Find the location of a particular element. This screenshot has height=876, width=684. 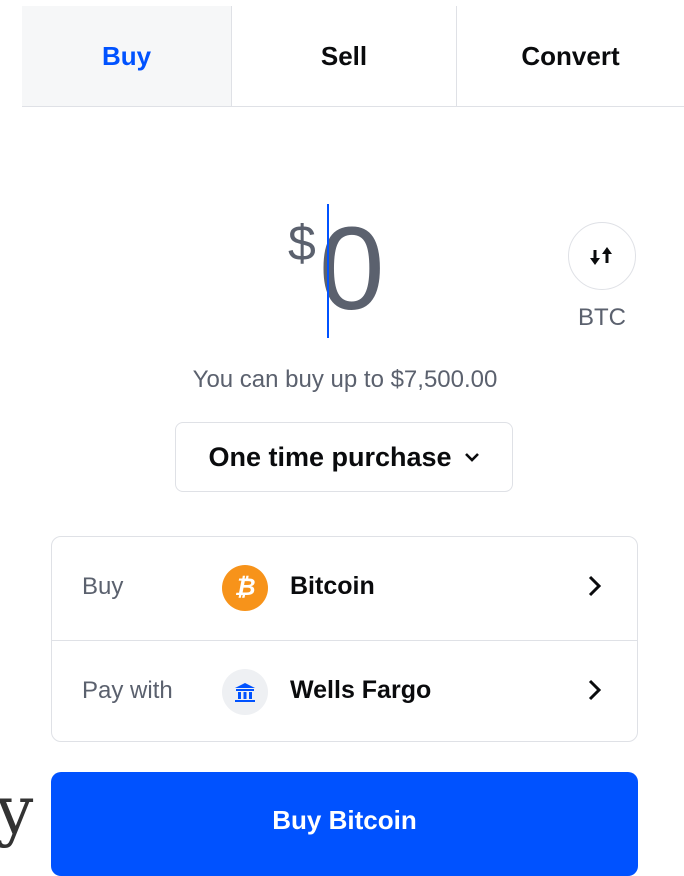

unit-switch-button is located at coordinates (602, 256).